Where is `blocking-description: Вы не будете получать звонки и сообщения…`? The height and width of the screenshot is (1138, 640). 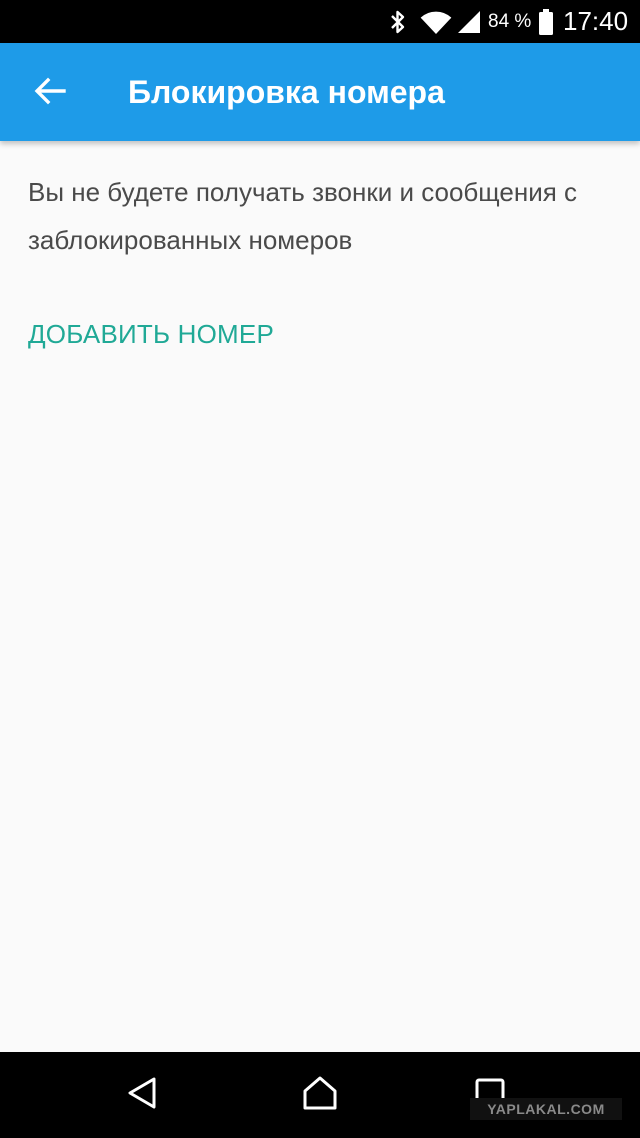 blocking-description: Вы не будете получать звонки и сообщения… is located at coordinates (303, 216).